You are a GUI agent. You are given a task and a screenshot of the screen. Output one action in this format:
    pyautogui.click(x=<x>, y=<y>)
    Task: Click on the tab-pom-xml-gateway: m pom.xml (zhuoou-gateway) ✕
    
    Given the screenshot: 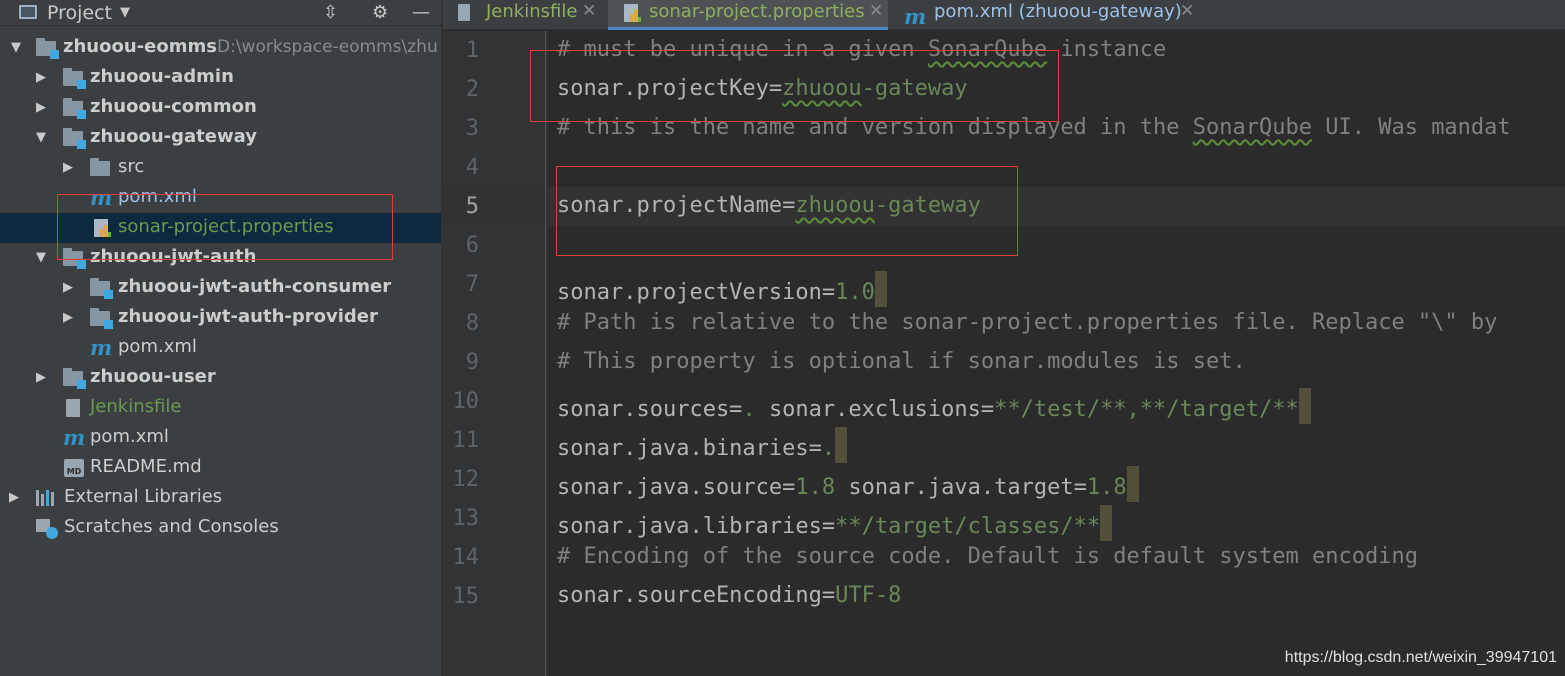 What is the action you would take?
    pyautogui.click(x=1043, y=15)
    